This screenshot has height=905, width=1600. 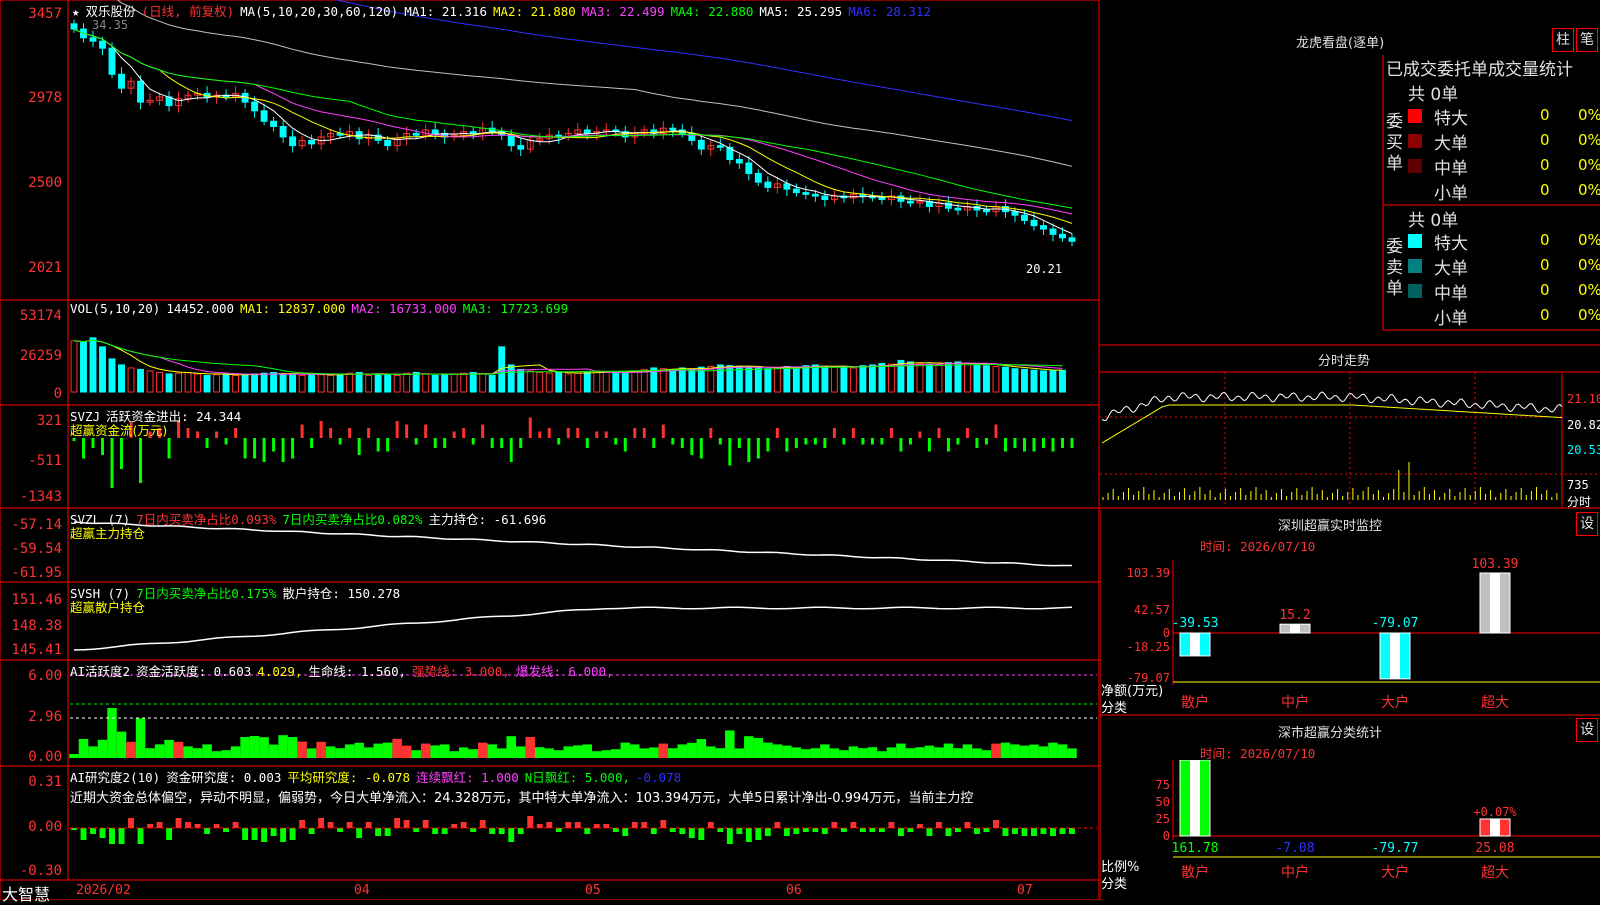 I want to click on tick-view-button: 笔, so click(x=1587, y=40).